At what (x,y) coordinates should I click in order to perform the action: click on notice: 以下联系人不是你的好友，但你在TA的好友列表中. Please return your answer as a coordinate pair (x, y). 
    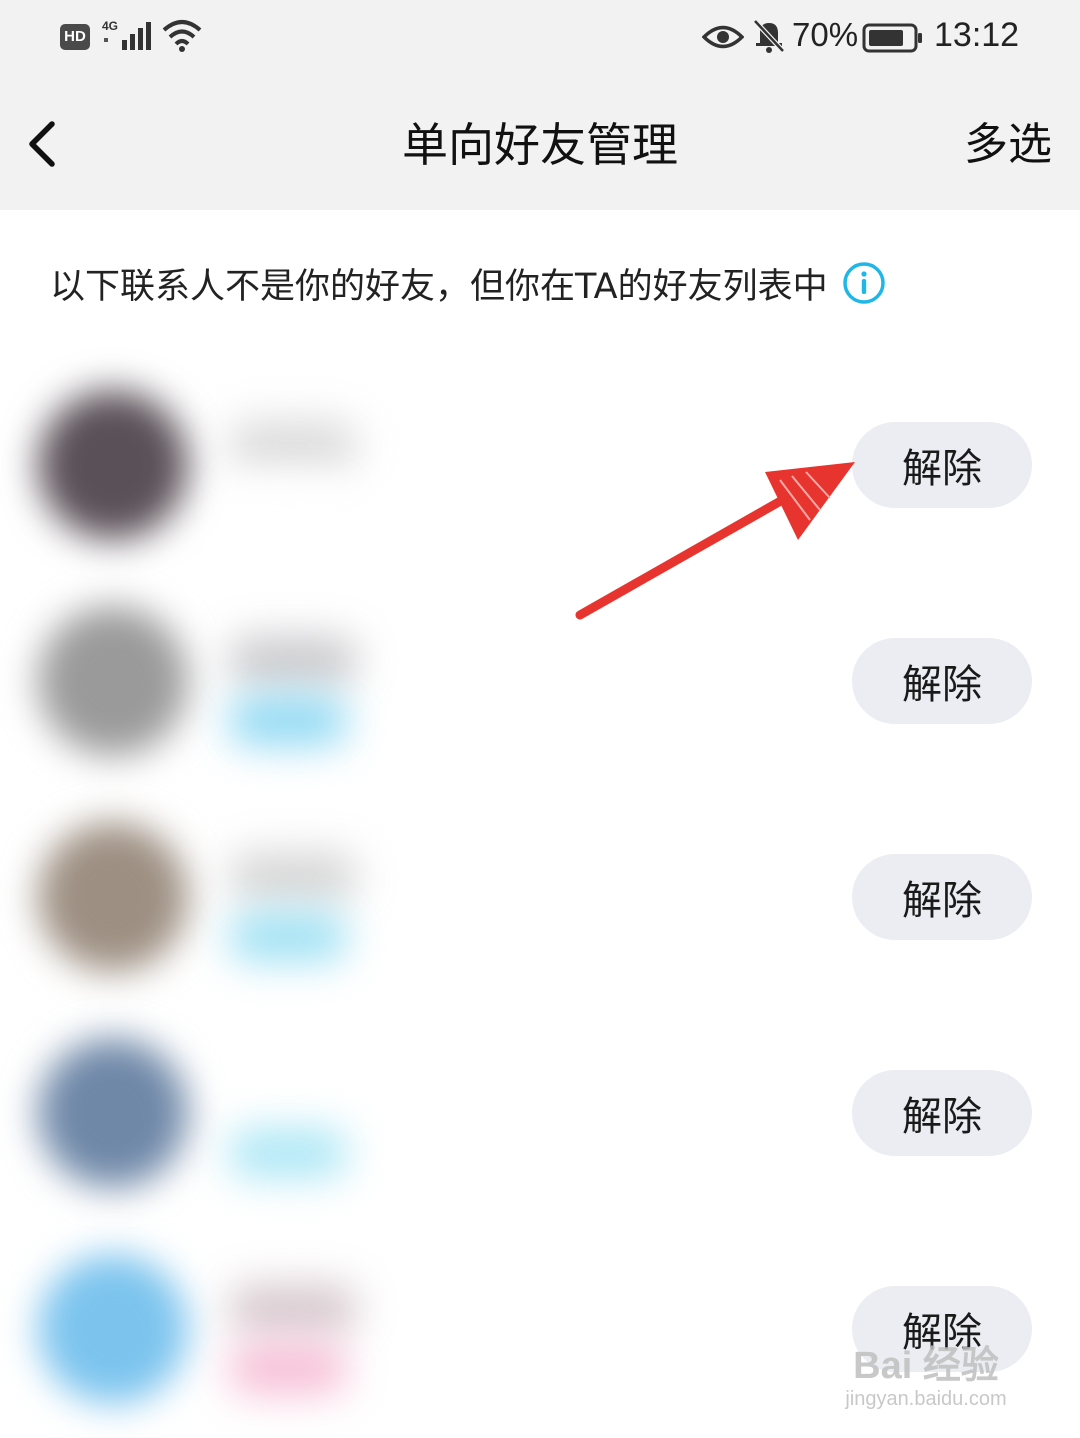
    Looking at the image, I should click on (468, 283).